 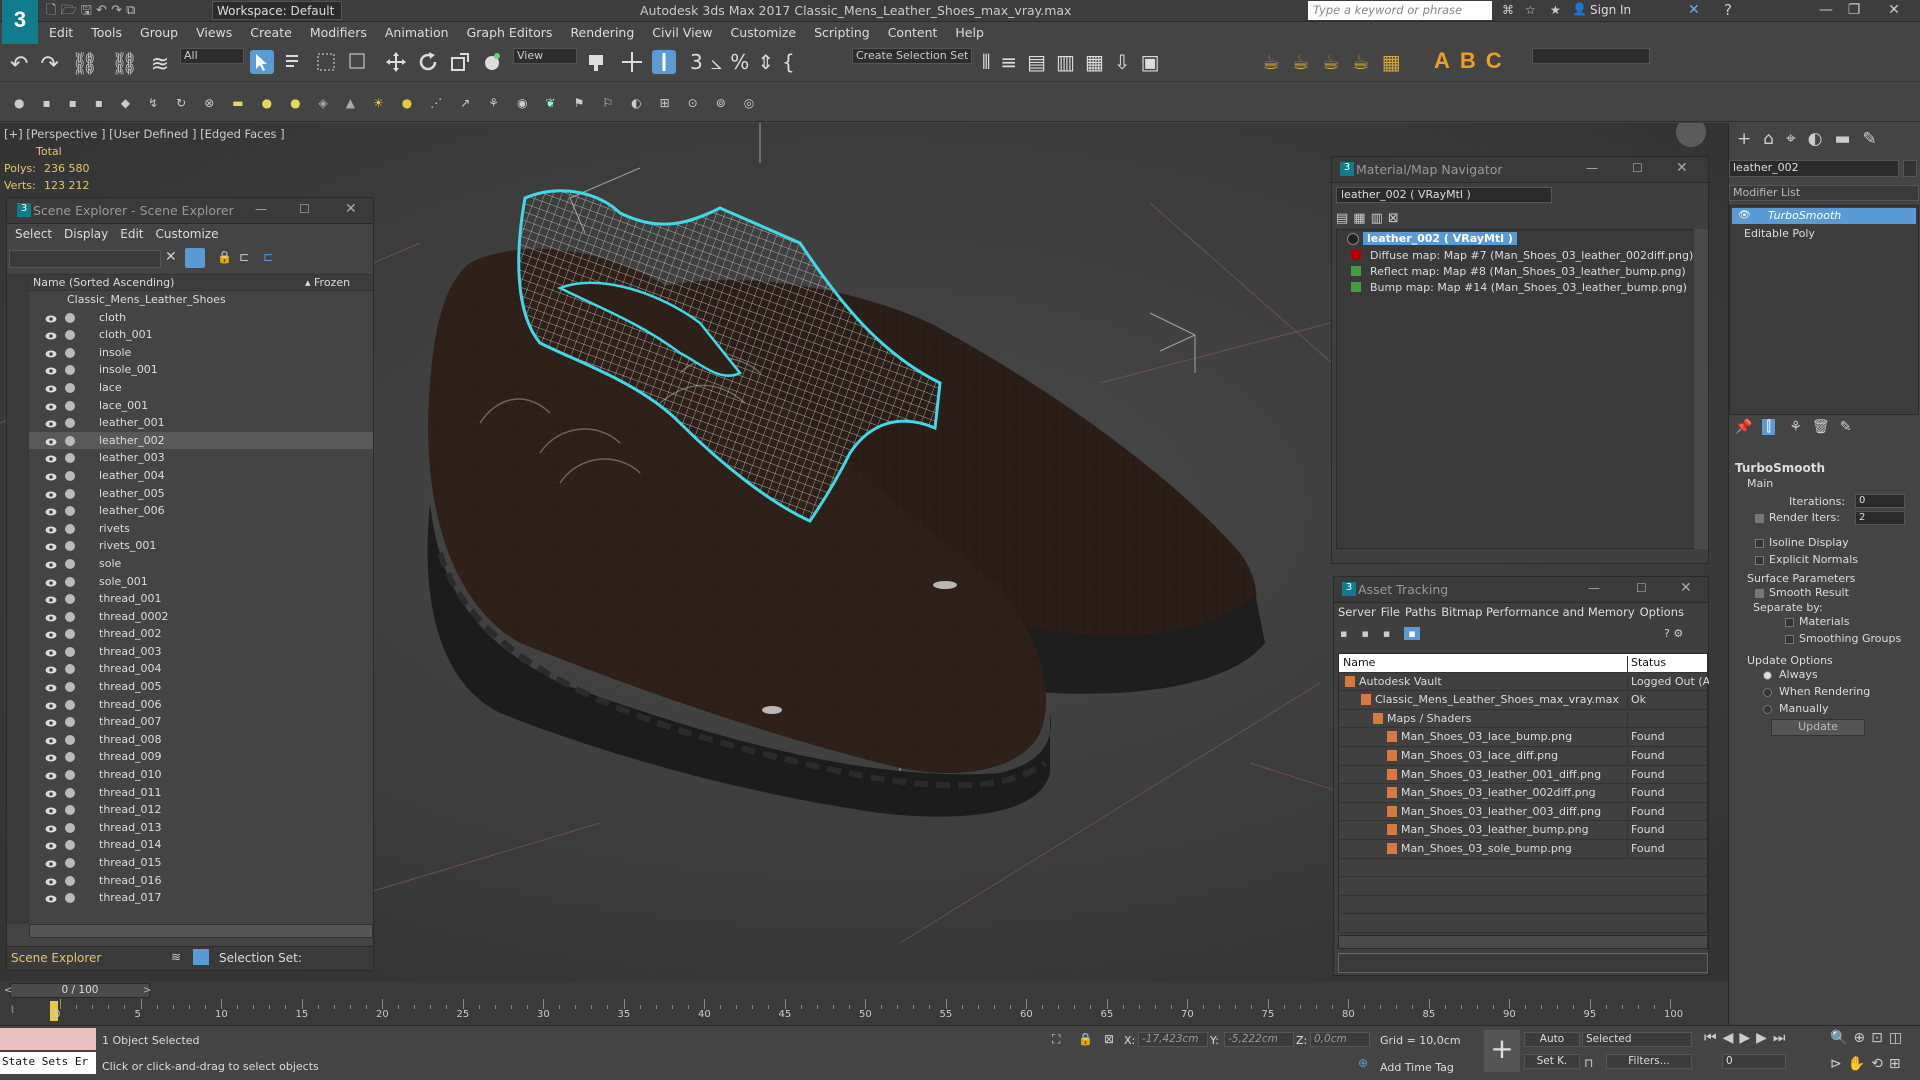 I want to click on se-object-row: thread_002, so click(x=201, y=634).